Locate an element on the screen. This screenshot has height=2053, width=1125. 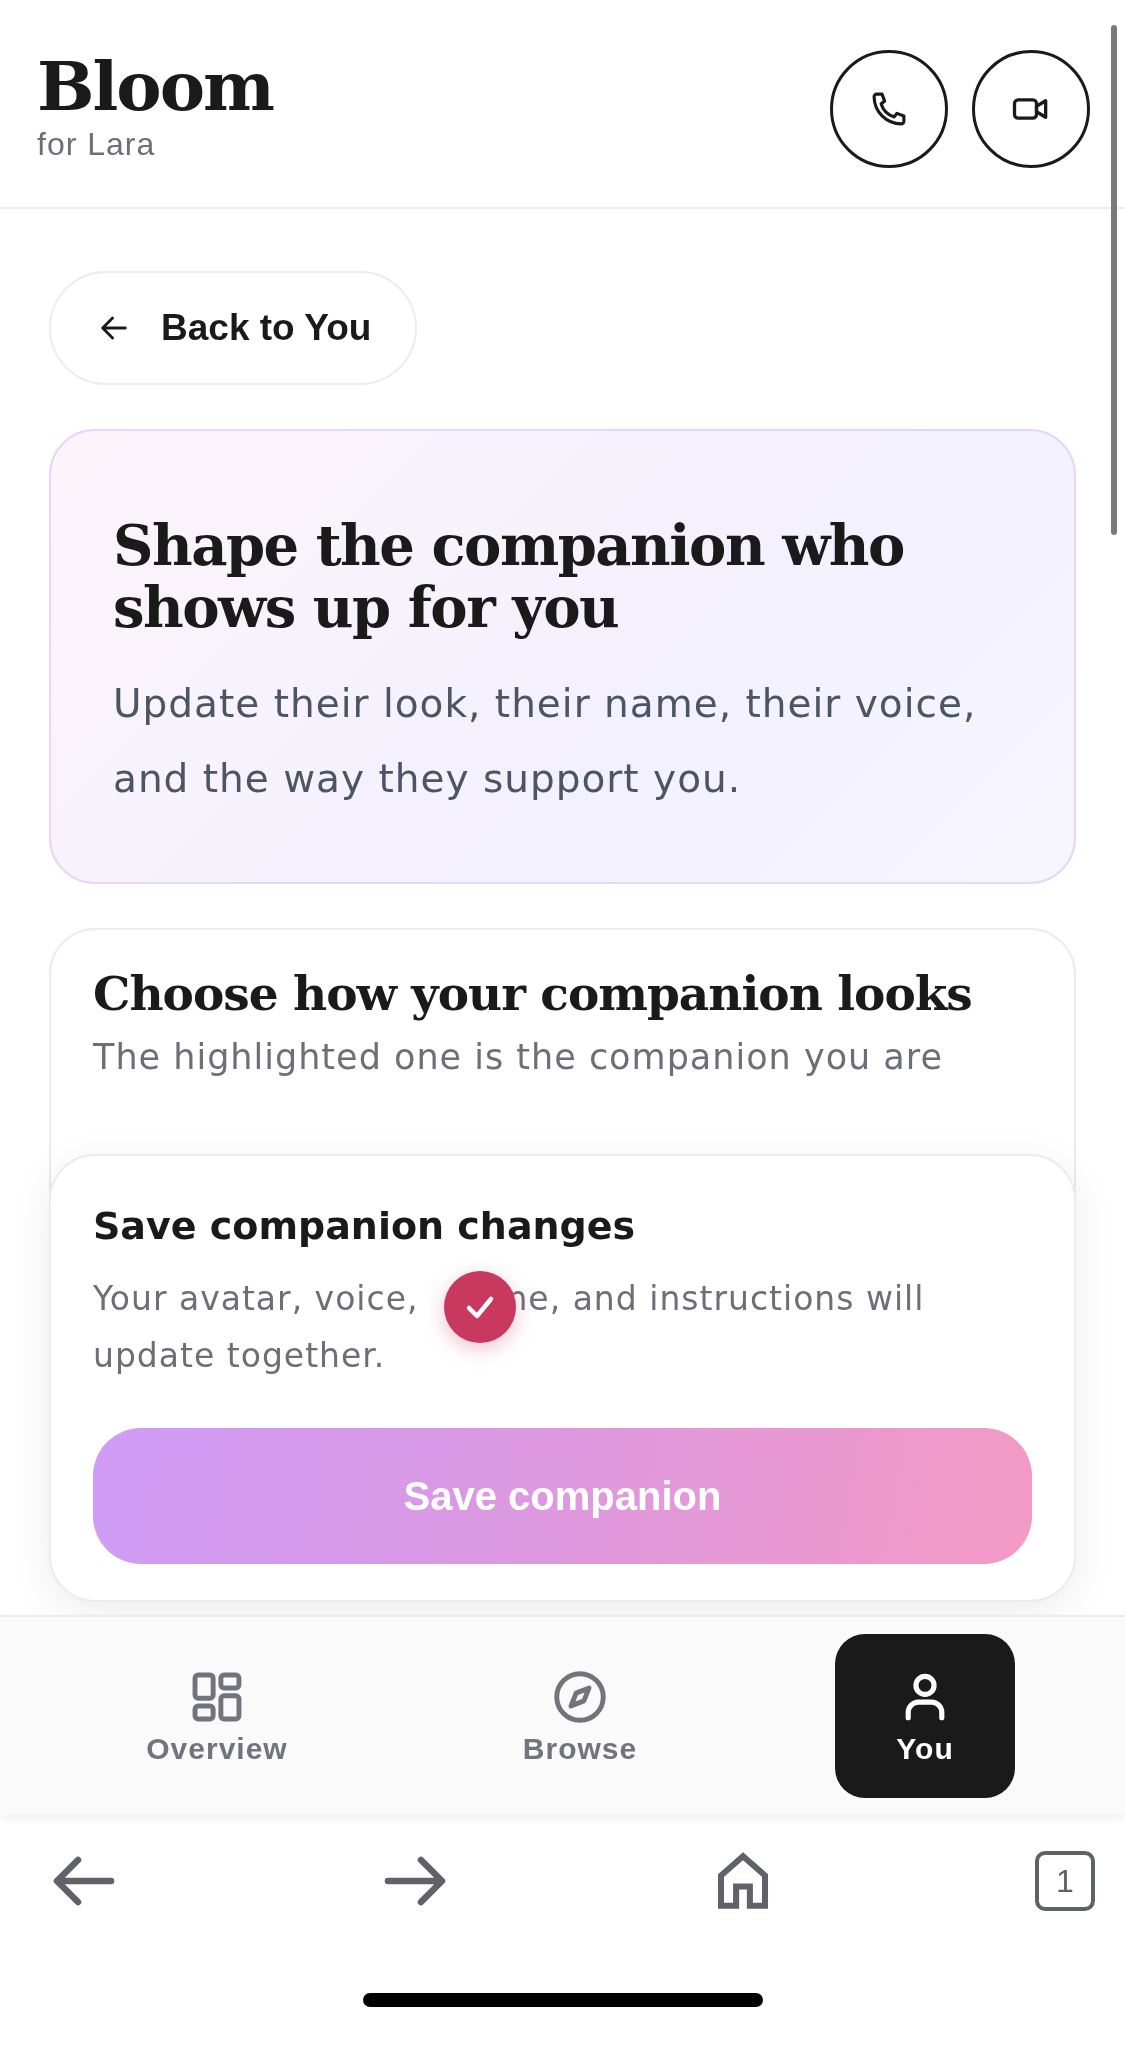
panel-heading: Save companion changes is located at coordinates (365, 1226).